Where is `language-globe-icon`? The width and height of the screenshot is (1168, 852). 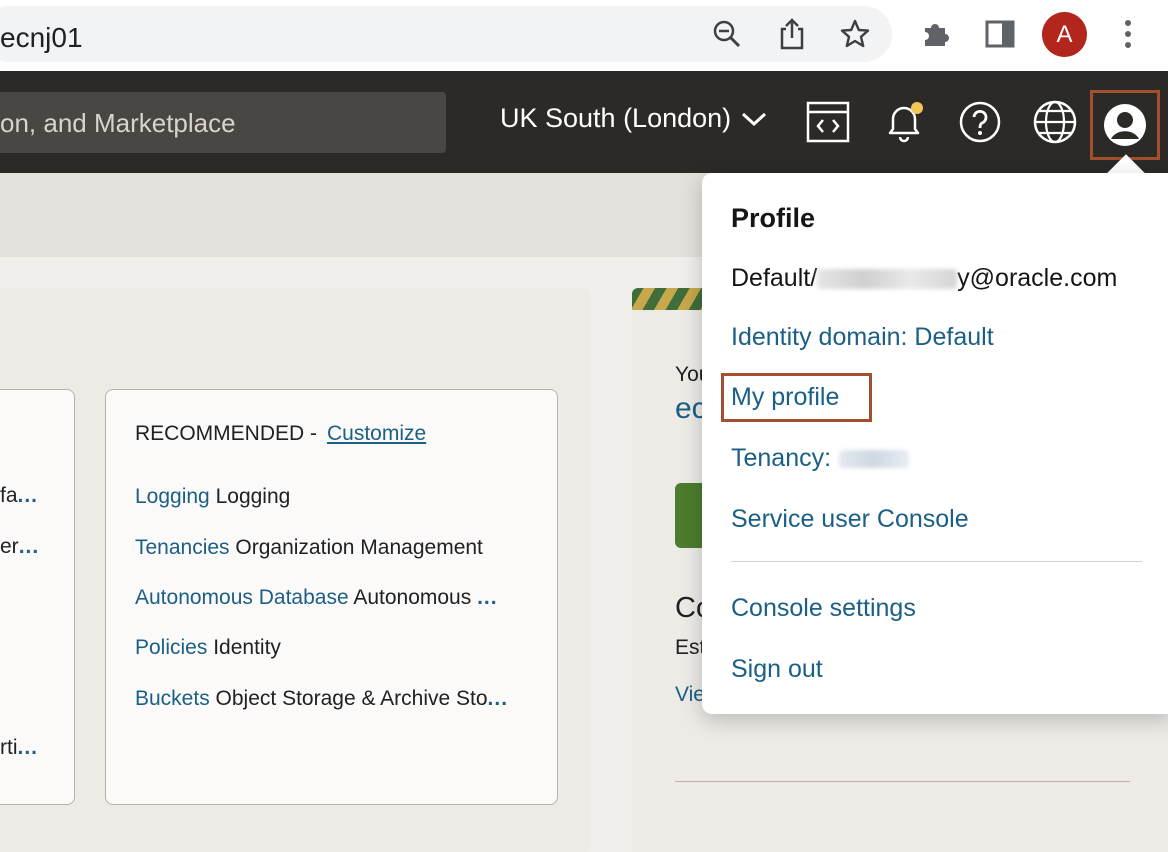
language-globe-icon is located at coordinates (1055, 122).